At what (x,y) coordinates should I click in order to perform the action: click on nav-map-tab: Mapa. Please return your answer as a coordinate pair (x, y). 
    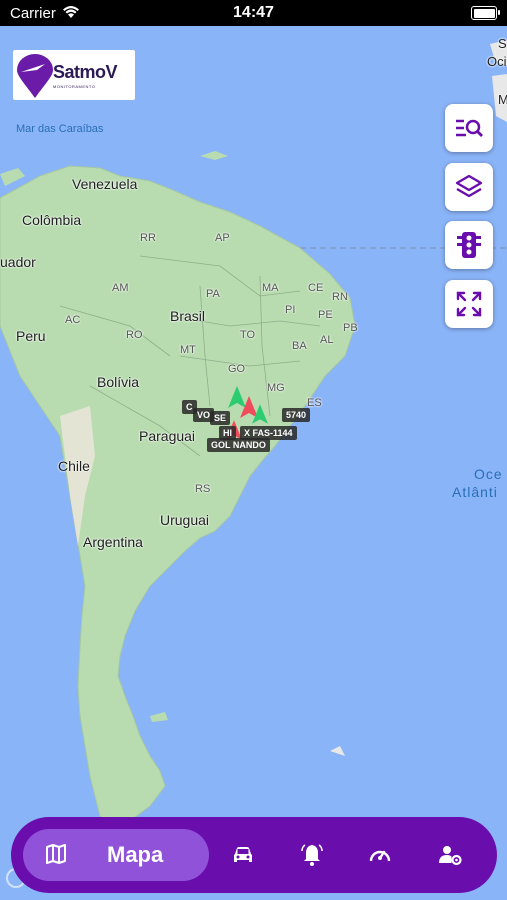
    Looking at the image, I should click on (116, 855).